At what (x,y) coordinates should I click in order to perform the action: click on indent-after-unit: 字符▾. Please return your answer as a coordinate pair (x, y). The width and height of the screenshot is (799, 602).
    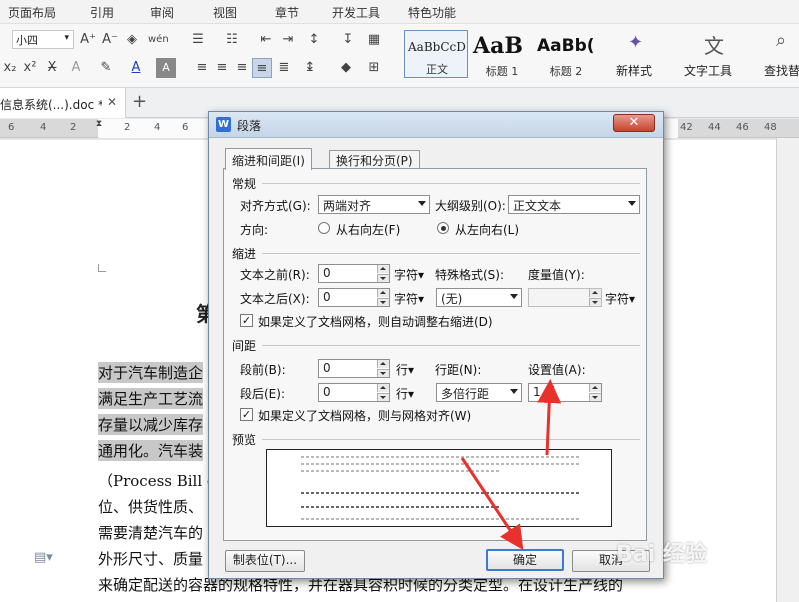
    Looking at the image, I should click on (409, 298).